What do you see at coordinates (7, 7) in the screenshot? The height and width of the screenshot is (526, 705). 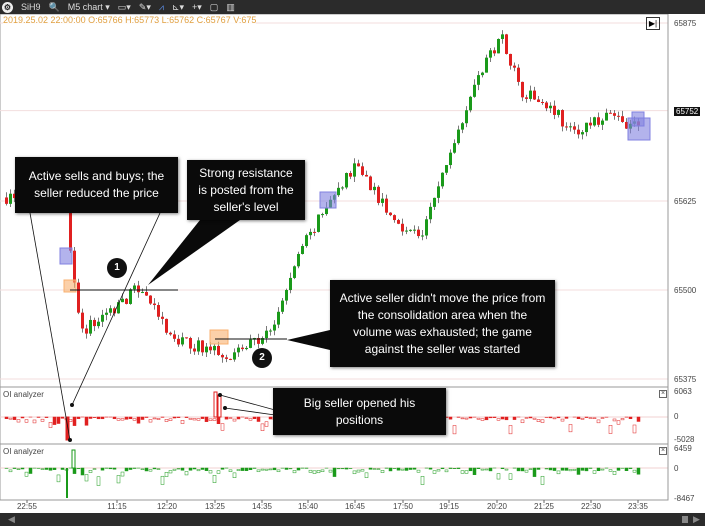 I see `logo-icon: ⚙` at bounding box center [7, 7].